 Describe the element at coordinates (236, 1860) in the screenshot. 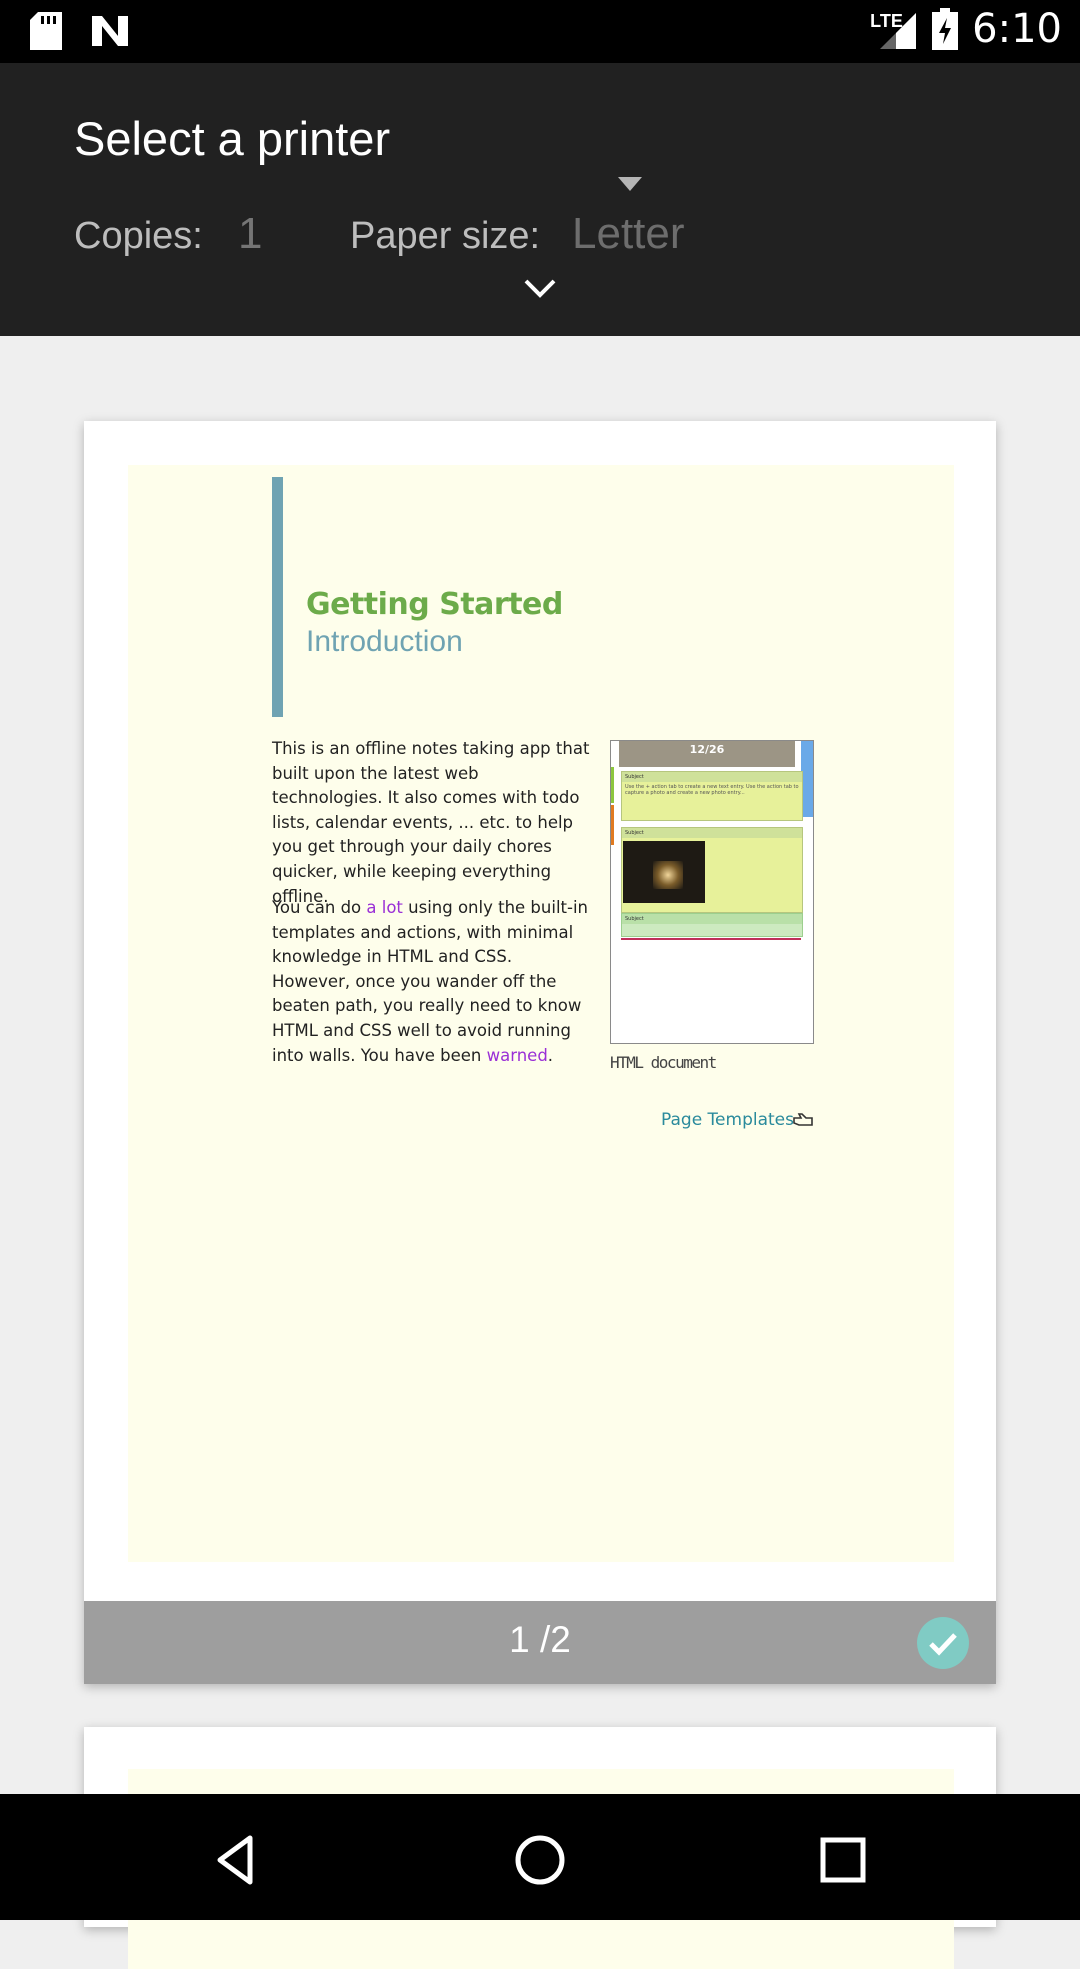

I see `back-icon` at that location.